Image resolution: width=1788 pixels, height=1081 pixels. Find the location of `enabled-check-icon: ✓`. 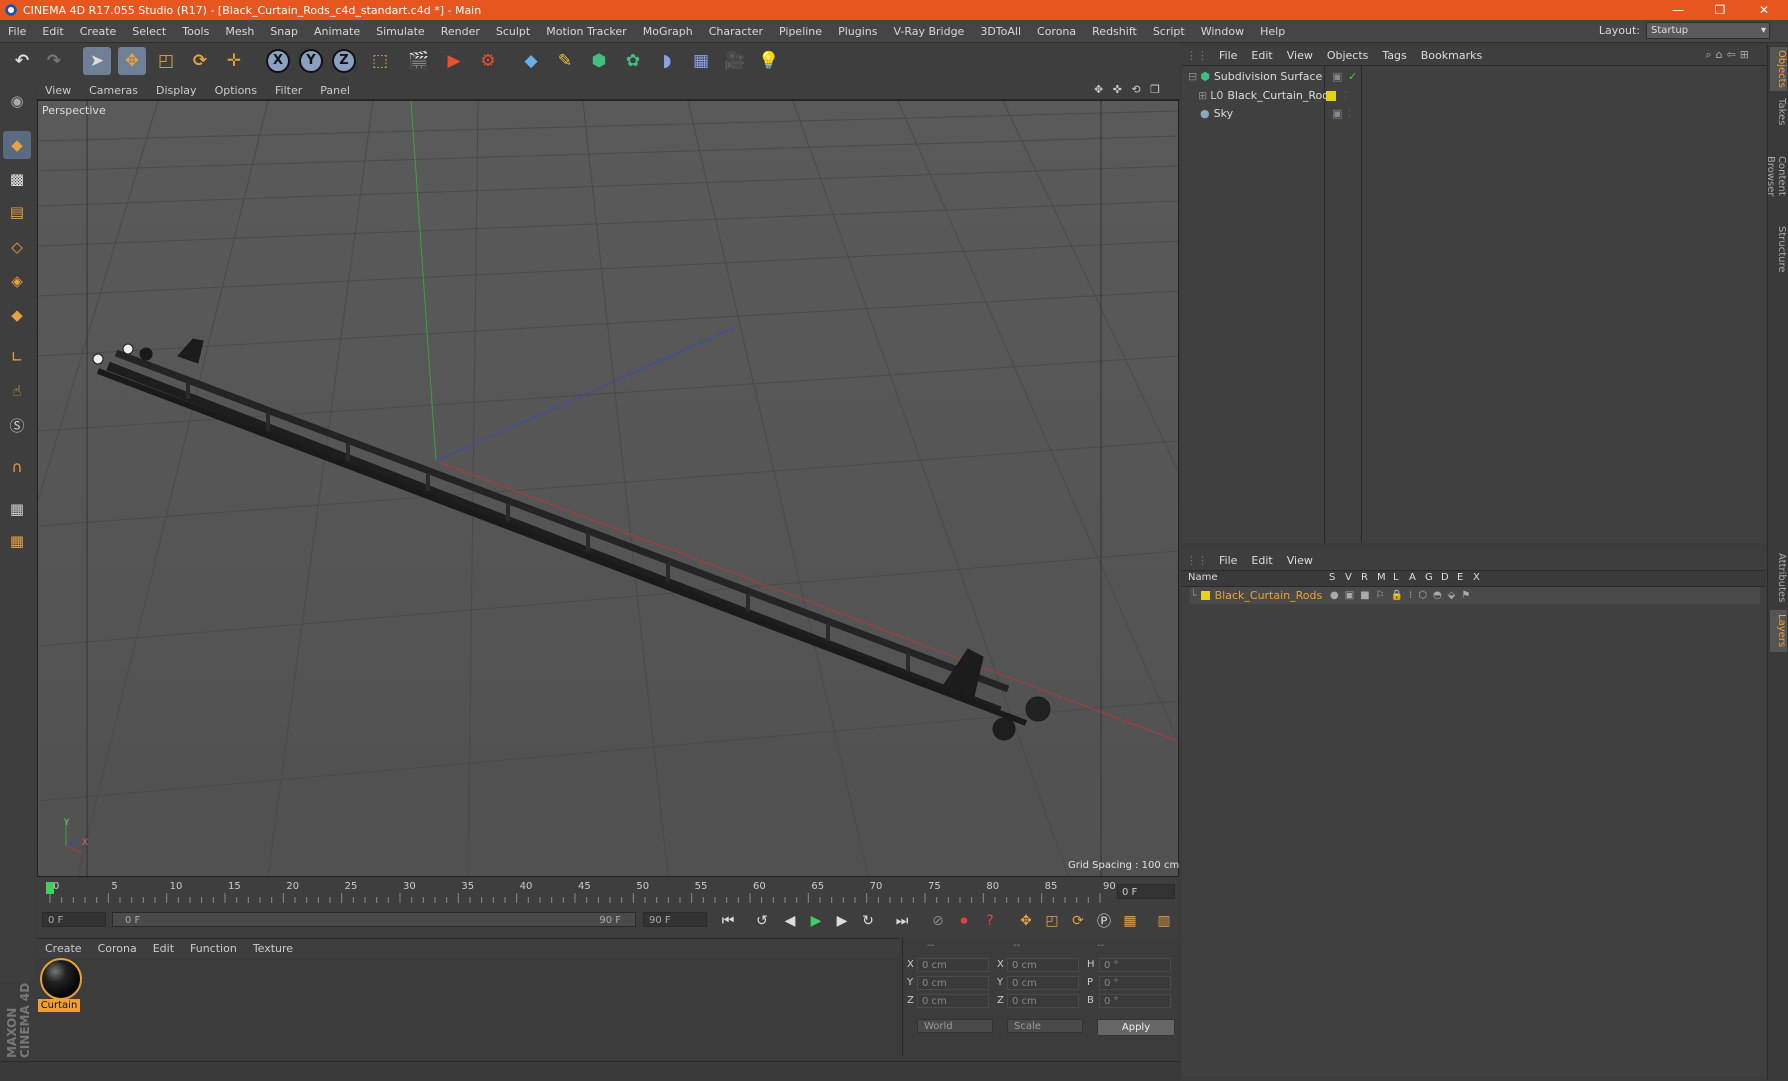

enabled-check-icon: ✓ is located at coordinates (1352, 76).